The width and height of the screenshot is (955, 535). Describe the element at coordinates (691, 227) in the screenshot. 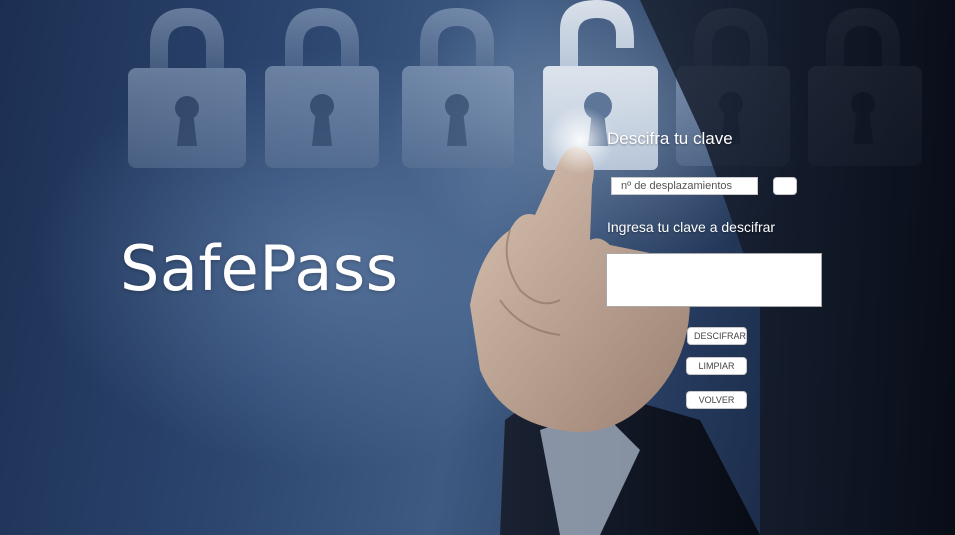

I see `cipher-text-label: Ingresa tu clave a descifrar` at that location.